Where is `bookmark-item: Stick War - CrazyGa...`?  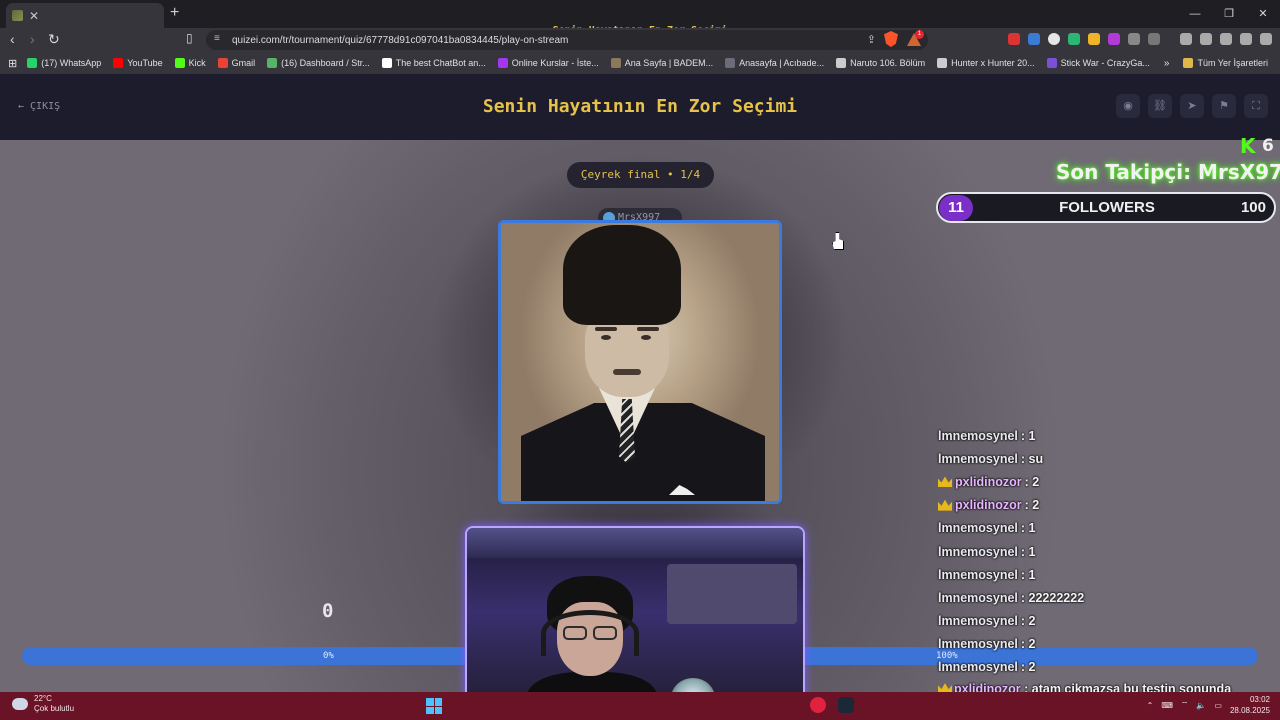
bookmark-item: Stick War - CrazyGa... is located at coordinates (1098, 63).